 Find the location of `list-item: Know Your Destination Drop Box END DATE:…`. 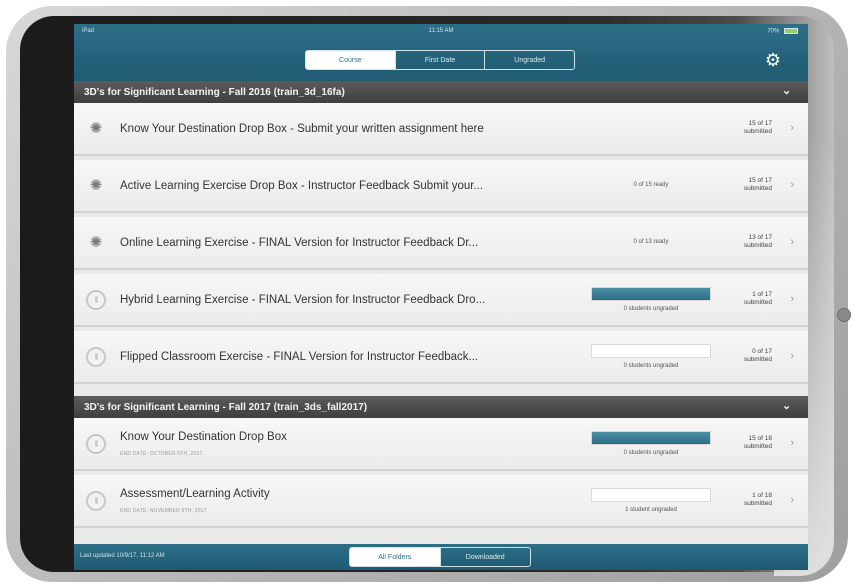

list-item: Know Your Destination Drop Box END DATE:… is located at coordinates (441, 444).